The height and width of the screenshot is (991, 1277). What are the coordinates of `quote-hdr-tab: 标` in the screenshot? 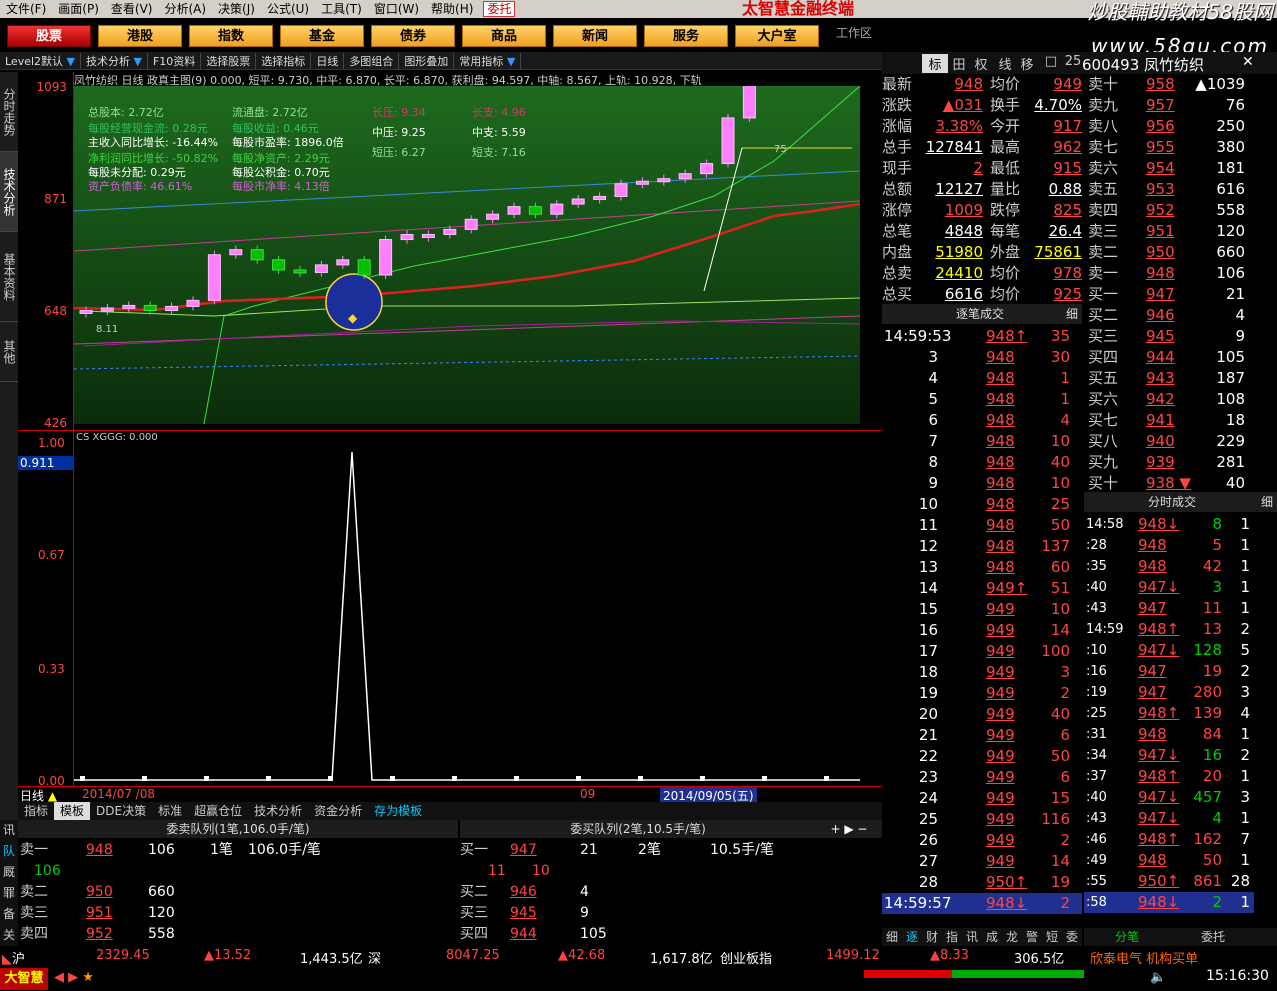 It's located at (935, 63).